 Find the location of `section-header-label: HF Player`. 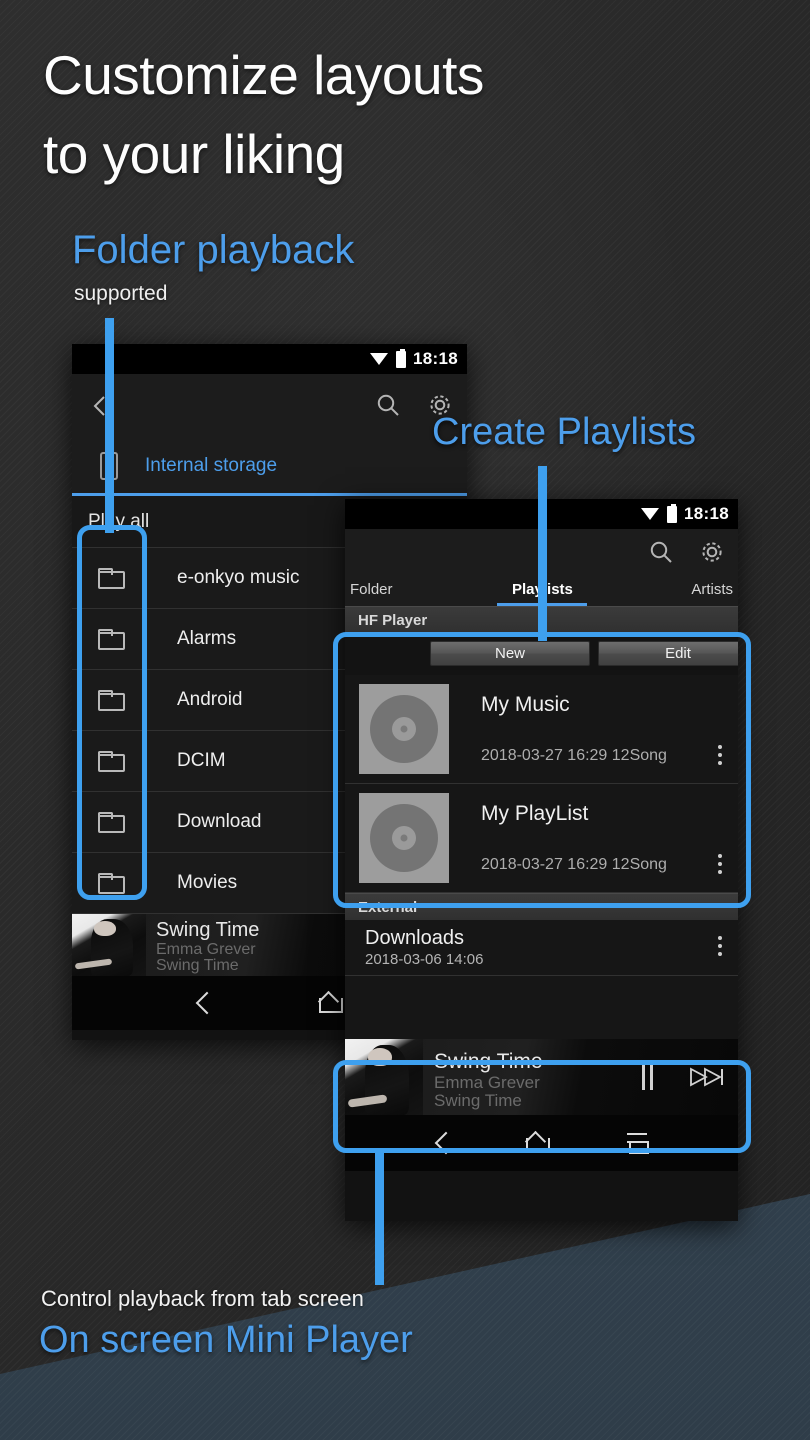

section-header-label: HF Player is located at coordinates (393, 620).